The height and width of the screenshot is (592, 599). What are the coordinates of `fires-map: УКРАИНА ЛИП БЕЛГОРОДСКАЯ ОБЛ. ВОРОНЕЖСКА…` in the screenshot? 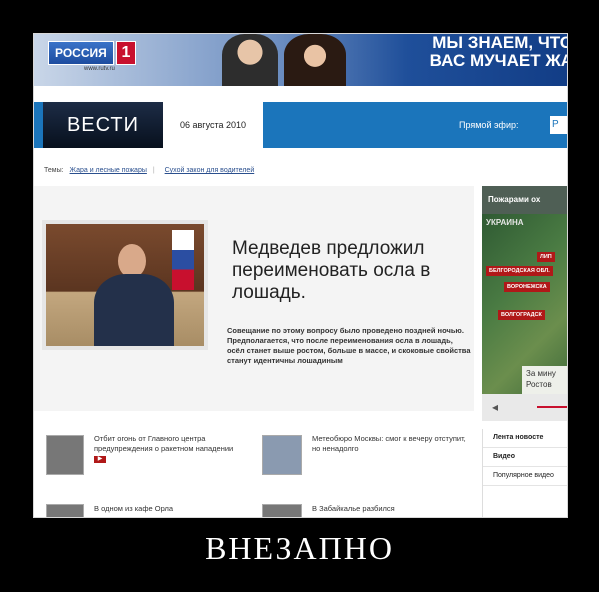 It's located at (524, 308).